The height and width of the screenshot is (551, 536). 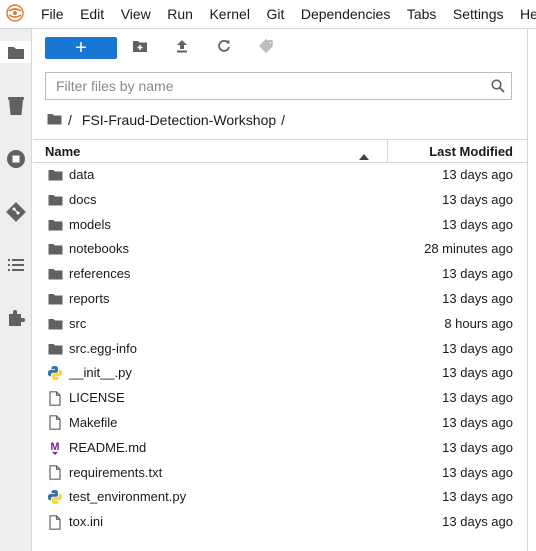 I want to click on file-last-modified: 8 hours ago, so click(x=478, y=323).